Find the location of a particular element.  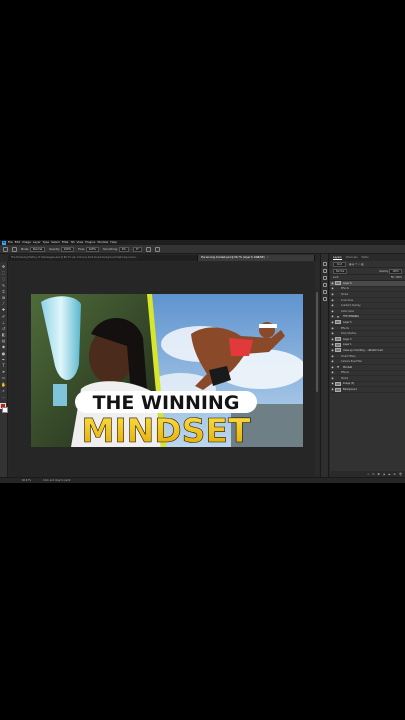

layer-name: Stroke is located at coordinates (345, 378).